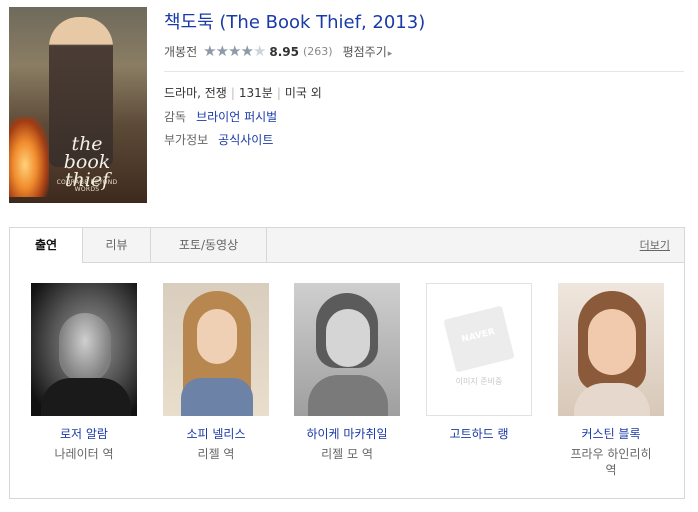  Describe the element at coordinates (611, 433) in the screenshot. I see `cast-name: 커스틴 블록` at that location.